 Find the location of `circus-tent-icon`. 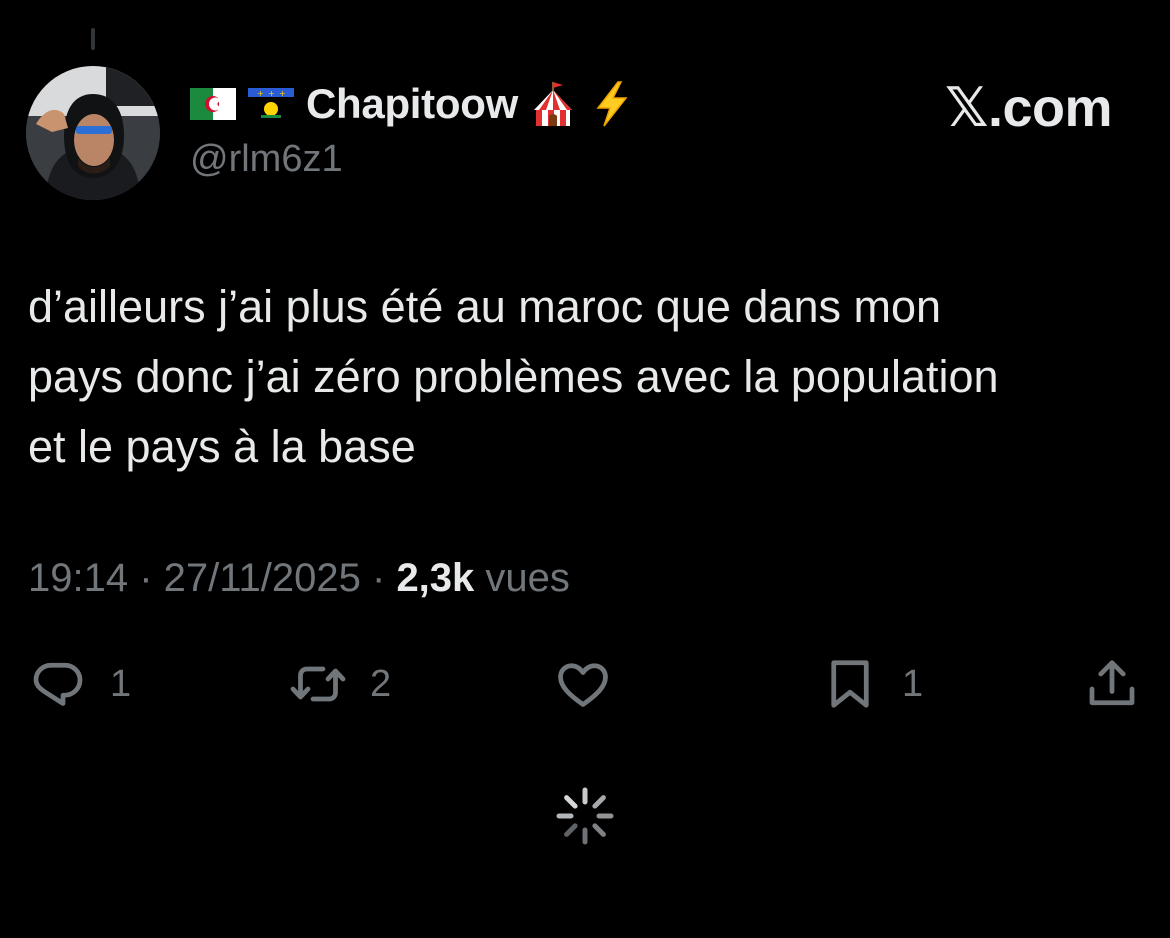

circus-tent-icon is located at coordinates (553, 104).